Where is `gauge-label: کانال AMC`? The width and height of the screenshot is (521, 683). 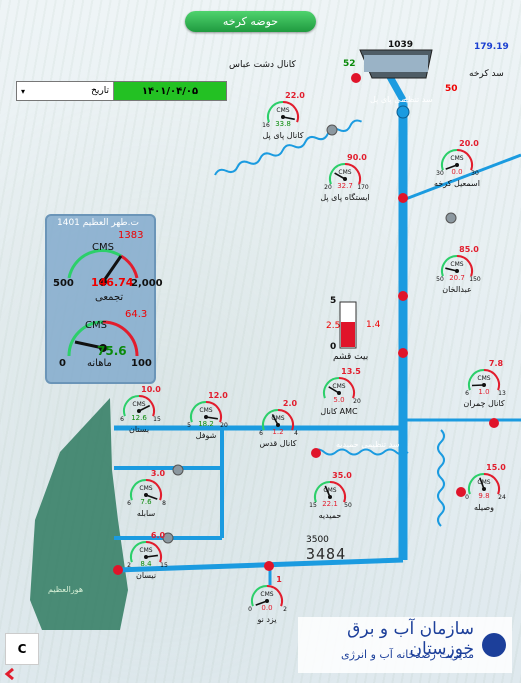
gauge-label: کانال AMC is located at coordinates (339, 411).